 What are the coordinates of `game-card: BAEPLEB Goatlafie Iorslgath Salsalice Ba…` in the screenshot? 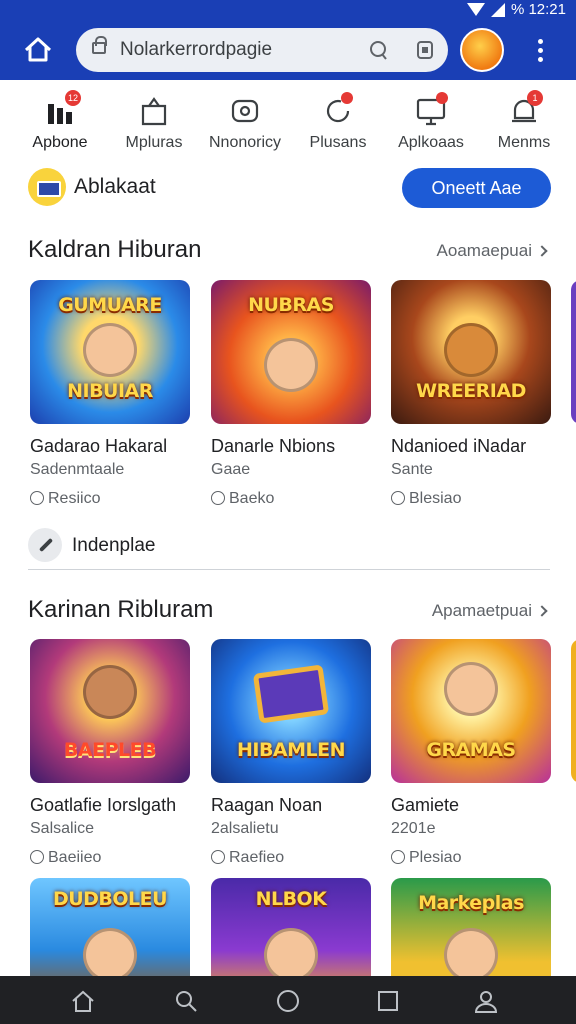 It's located at (110, 757).